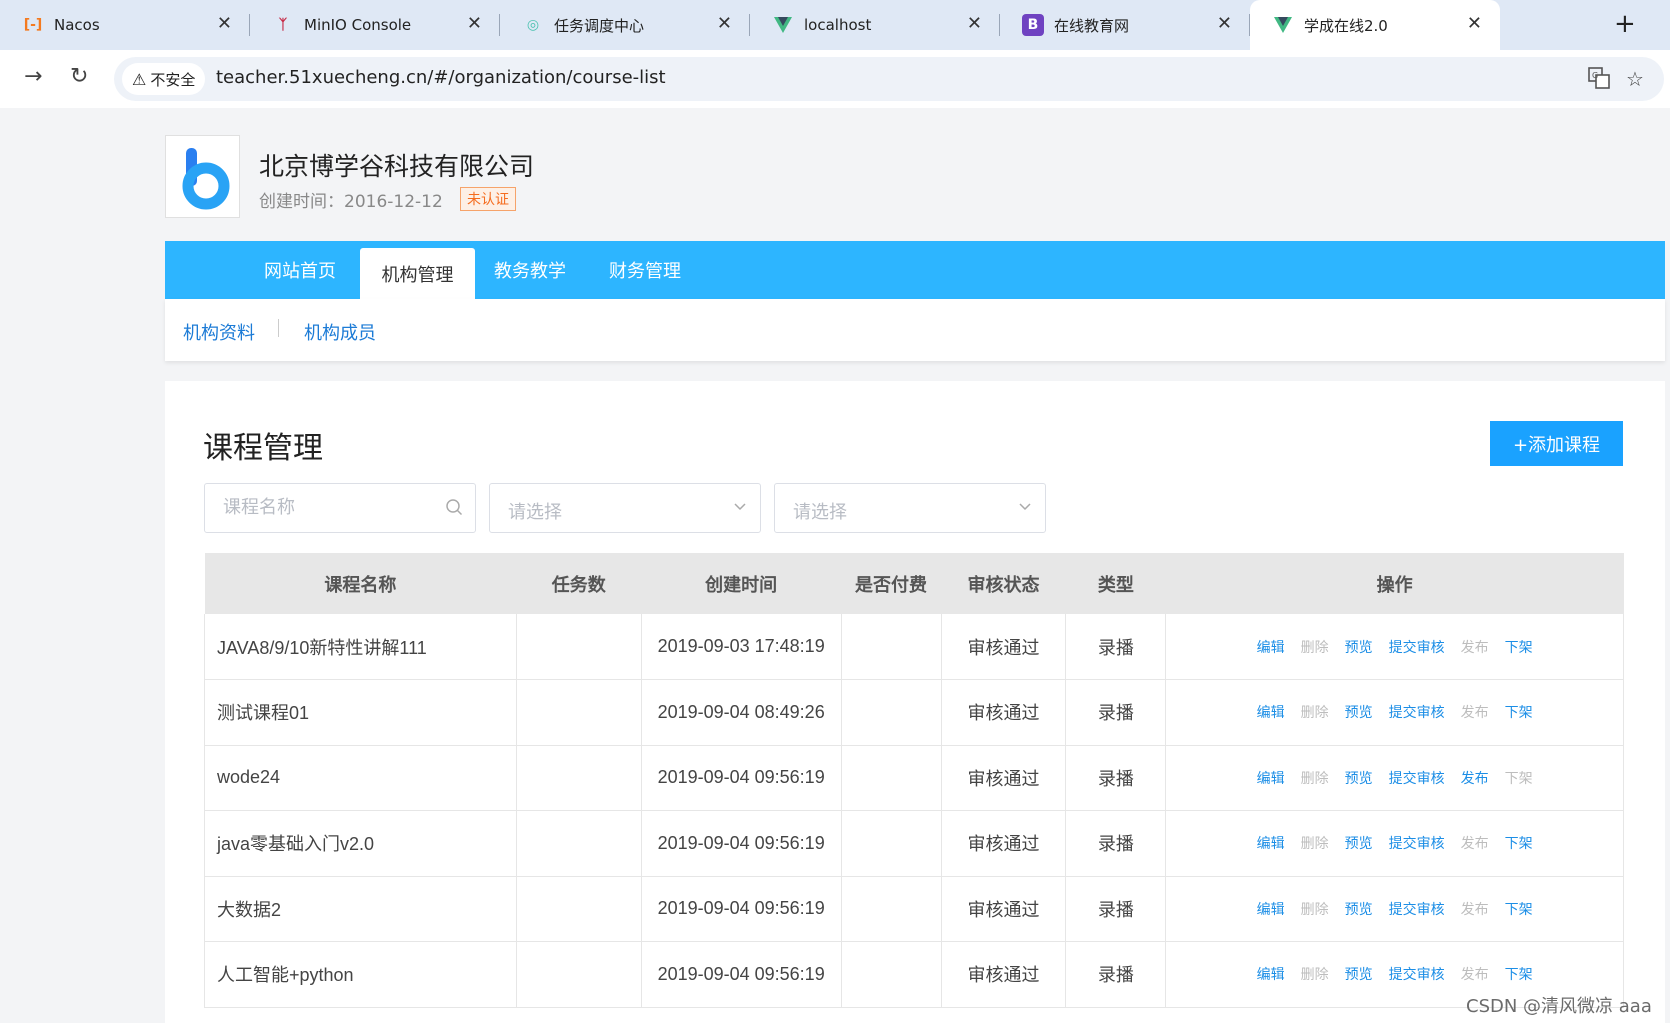 Image resolution: width=1670 pixels, height=1023 pixels. I want to click on status-badge: 未认证, so click(488, 199).